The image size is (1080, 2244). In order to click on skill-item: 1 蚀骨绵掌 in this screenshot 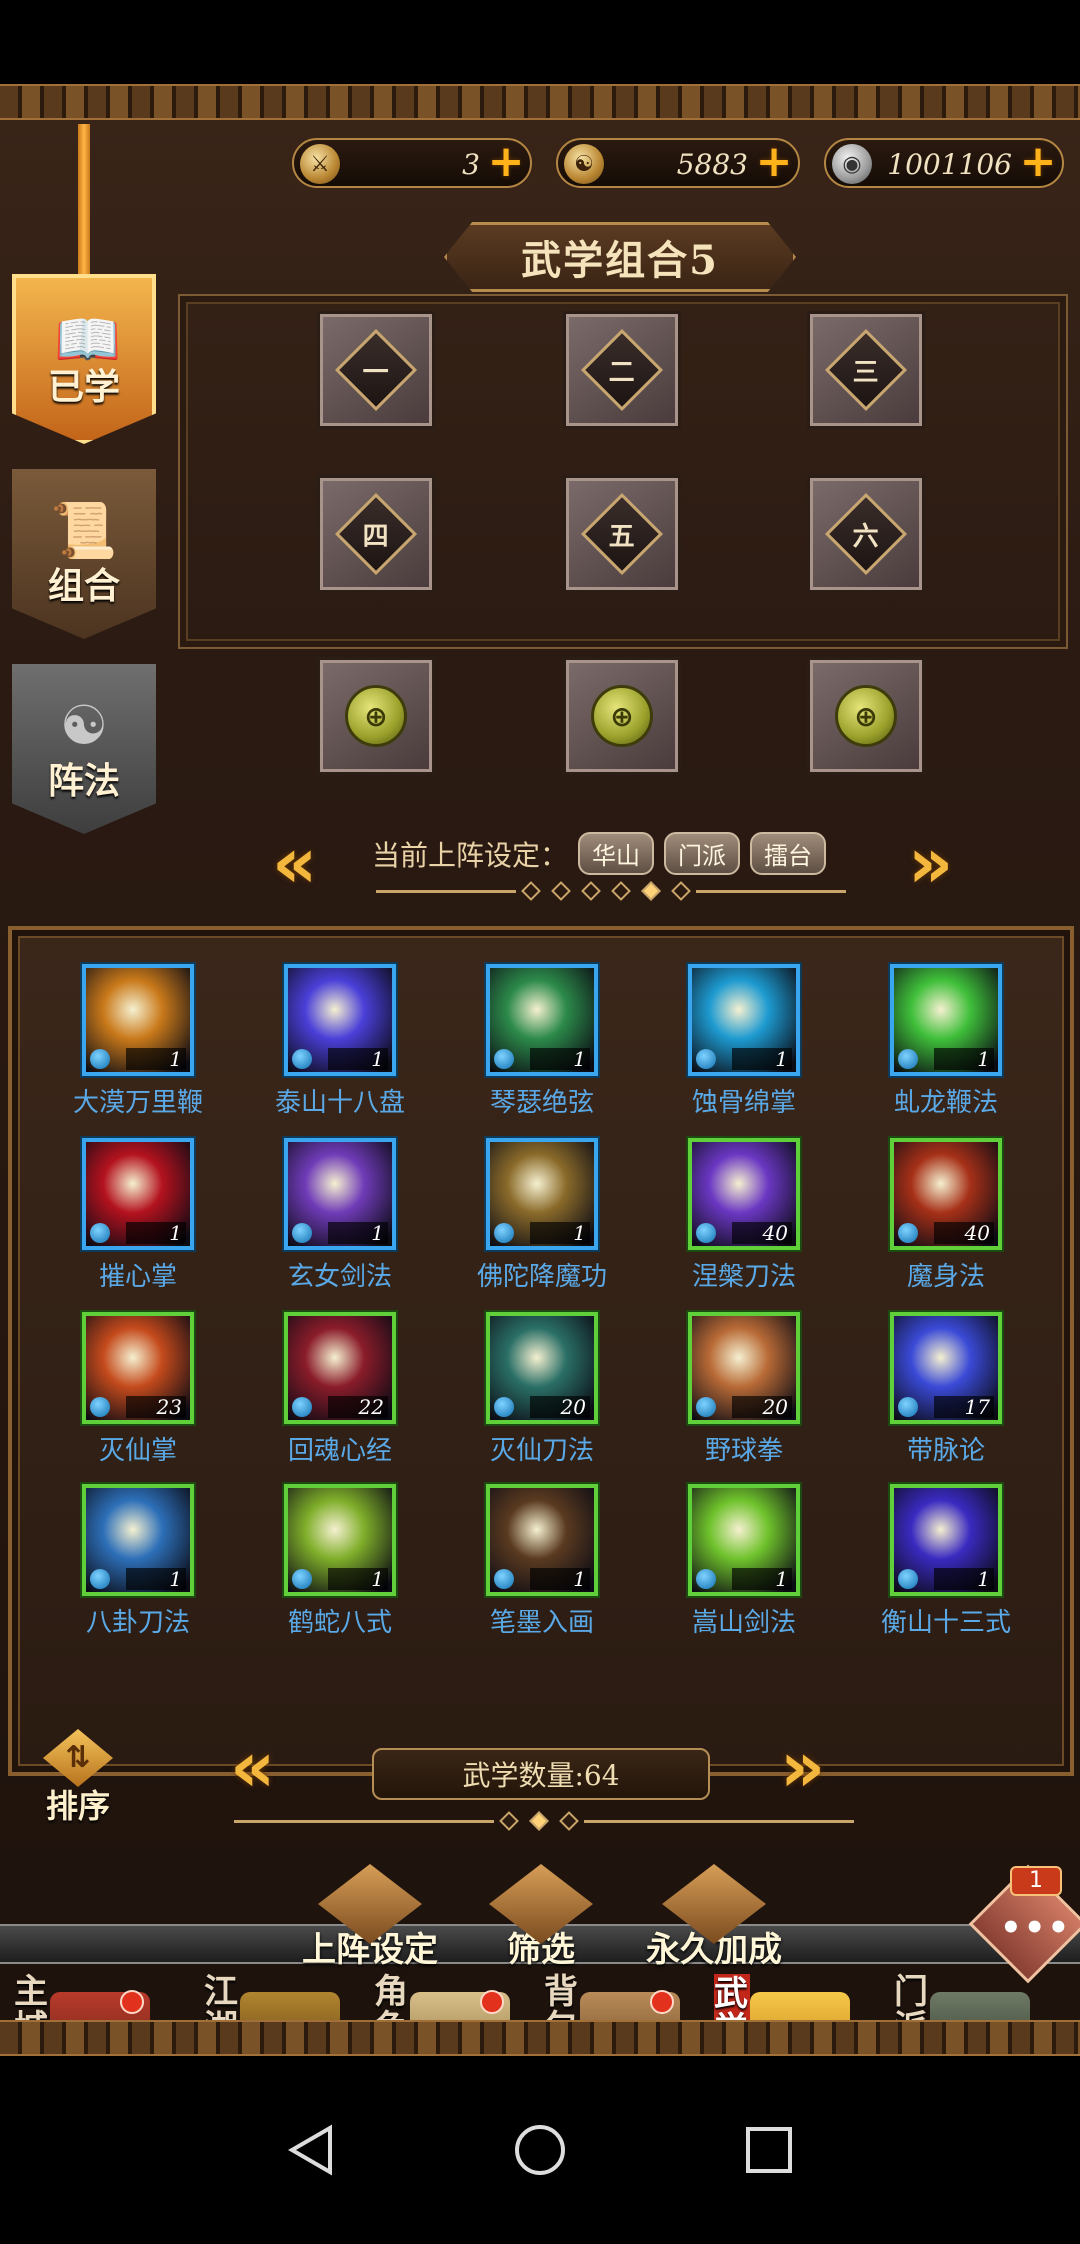, I will do `click(744, 1041)`.